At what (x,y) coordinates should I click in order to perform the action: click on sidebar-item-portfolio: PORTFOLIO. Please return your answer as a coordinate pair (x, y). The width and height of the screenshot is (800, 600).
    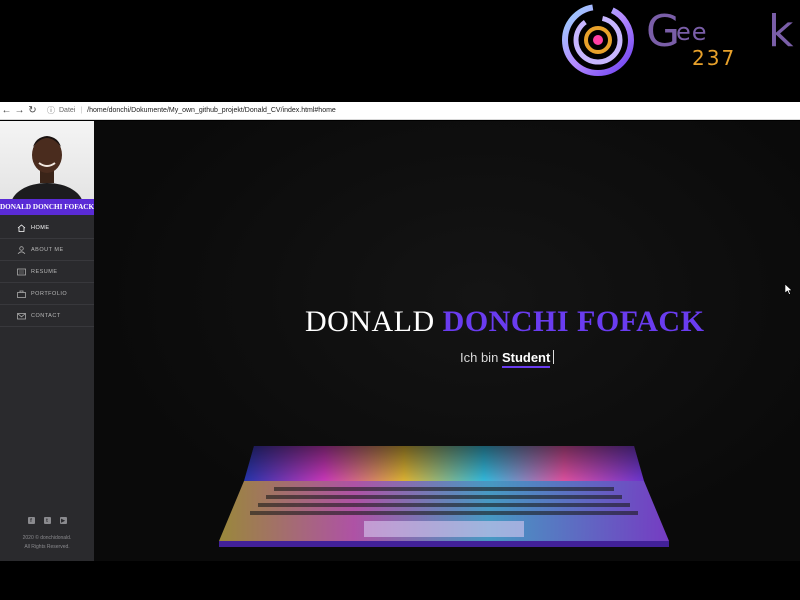
    Looking at the image, I should click on (47, 294).